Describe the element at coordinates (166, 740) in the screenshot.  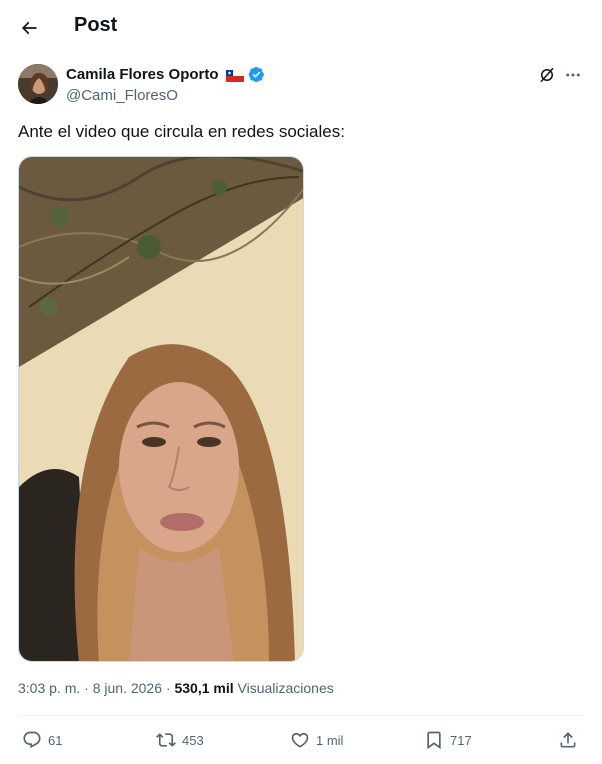
I see `repost-icon` at that location.